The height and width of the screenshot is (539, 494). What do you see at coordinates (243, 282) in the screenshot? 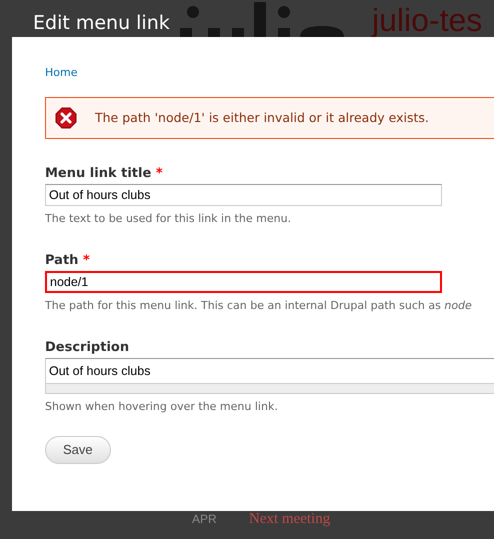
I see `text-field: node/1` at bounding box center [243, 282].